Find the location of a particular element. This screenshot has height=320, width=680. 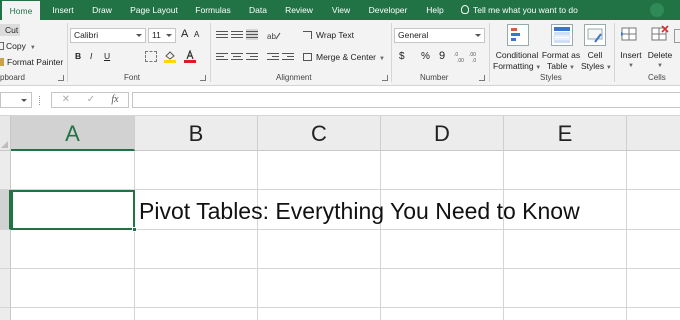

column-header-e: E is located at coordinates (565, 133).